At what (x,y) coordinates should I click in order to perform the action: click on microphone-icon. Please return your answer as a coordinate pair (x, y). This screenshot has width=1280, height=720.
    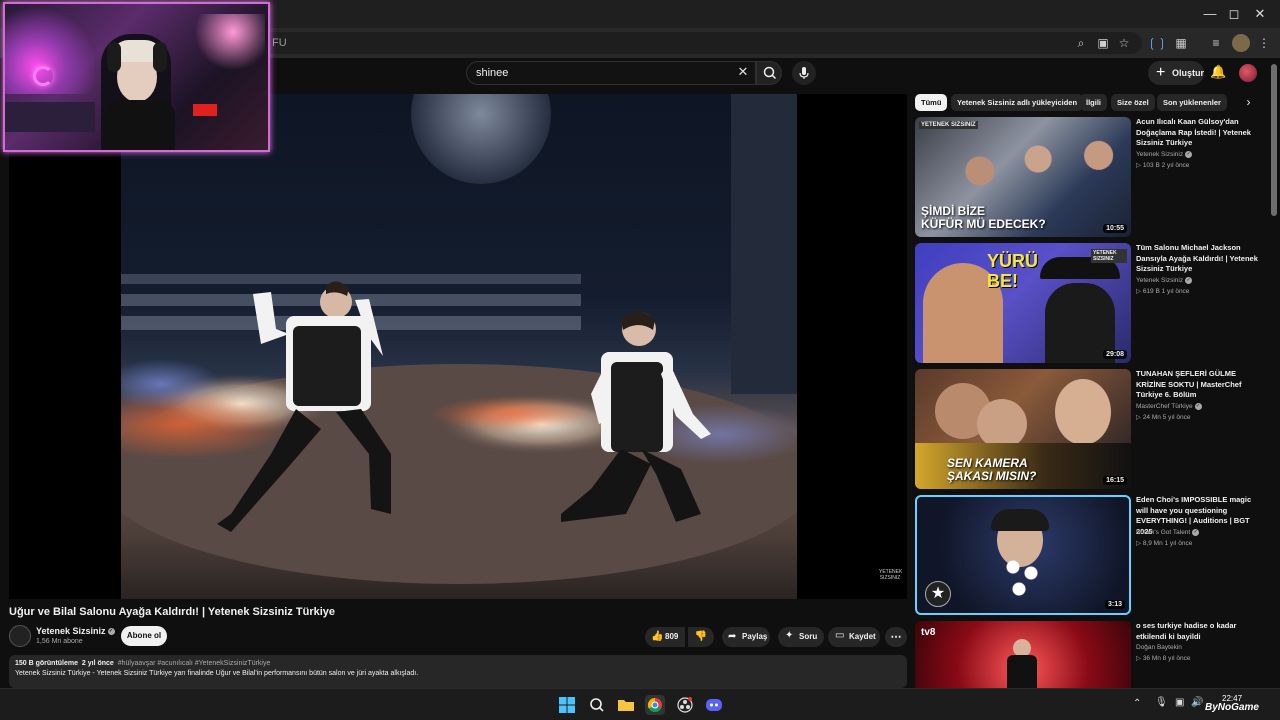
    Looking at the image, I should click on (804, 73).